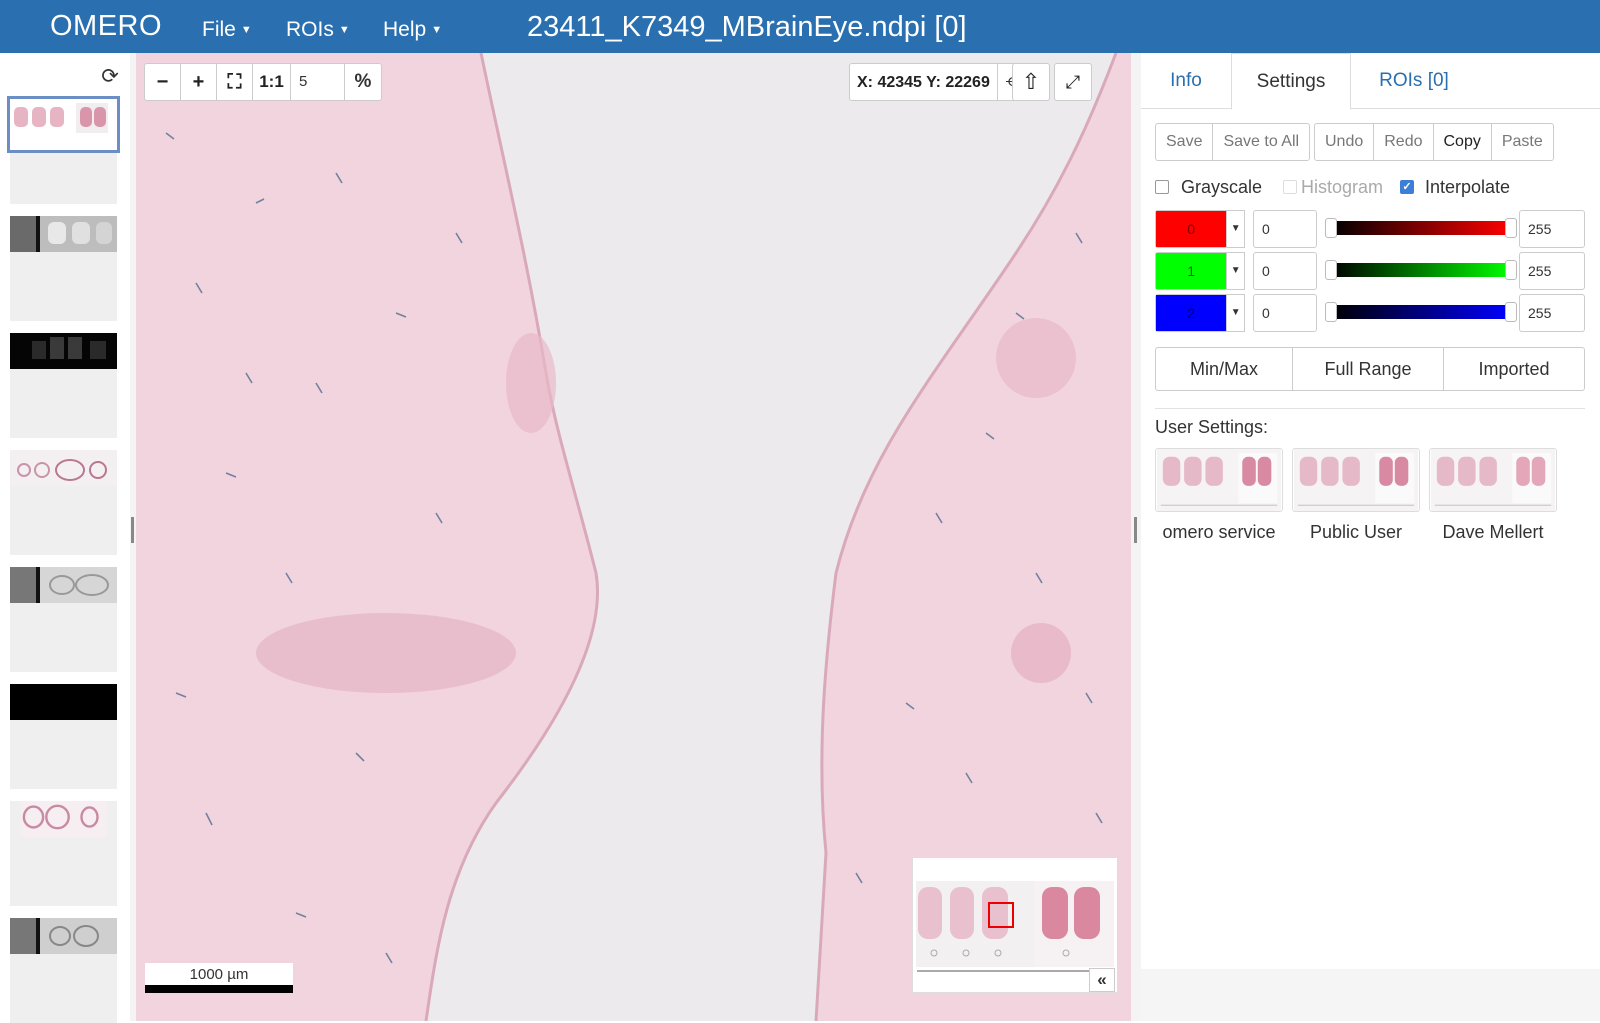  I want to click on brand-logo: OMERO, so click(106, 26).